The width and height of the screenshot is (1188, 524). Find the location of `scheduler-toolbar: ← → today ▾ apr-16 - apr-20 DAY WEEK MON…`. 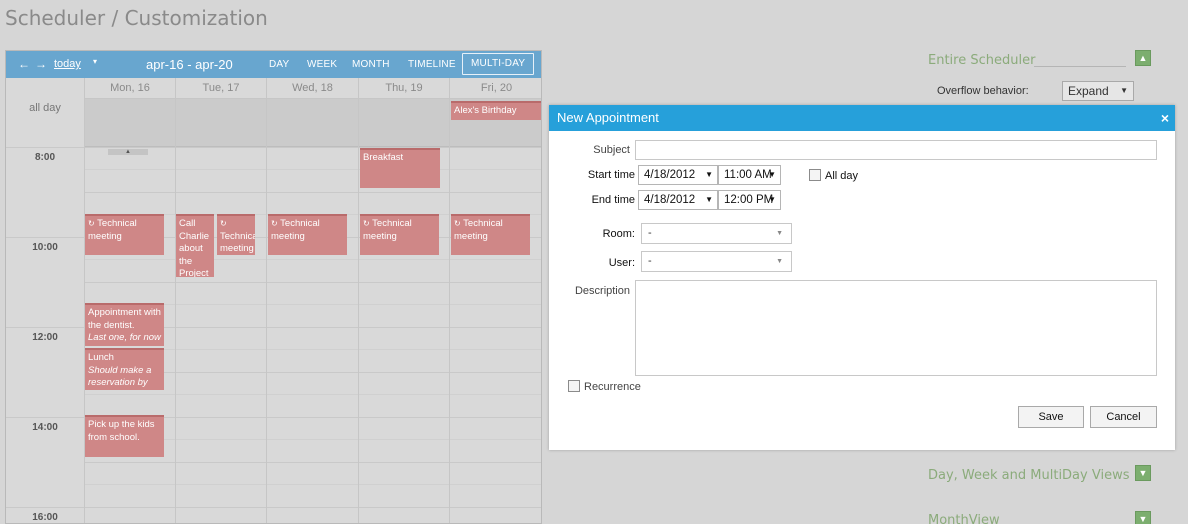

scheduler-toolbar: ← → today ▾ apr-16 - apr-20 DAY WEEK MON… is located at coordinates (273, 64).